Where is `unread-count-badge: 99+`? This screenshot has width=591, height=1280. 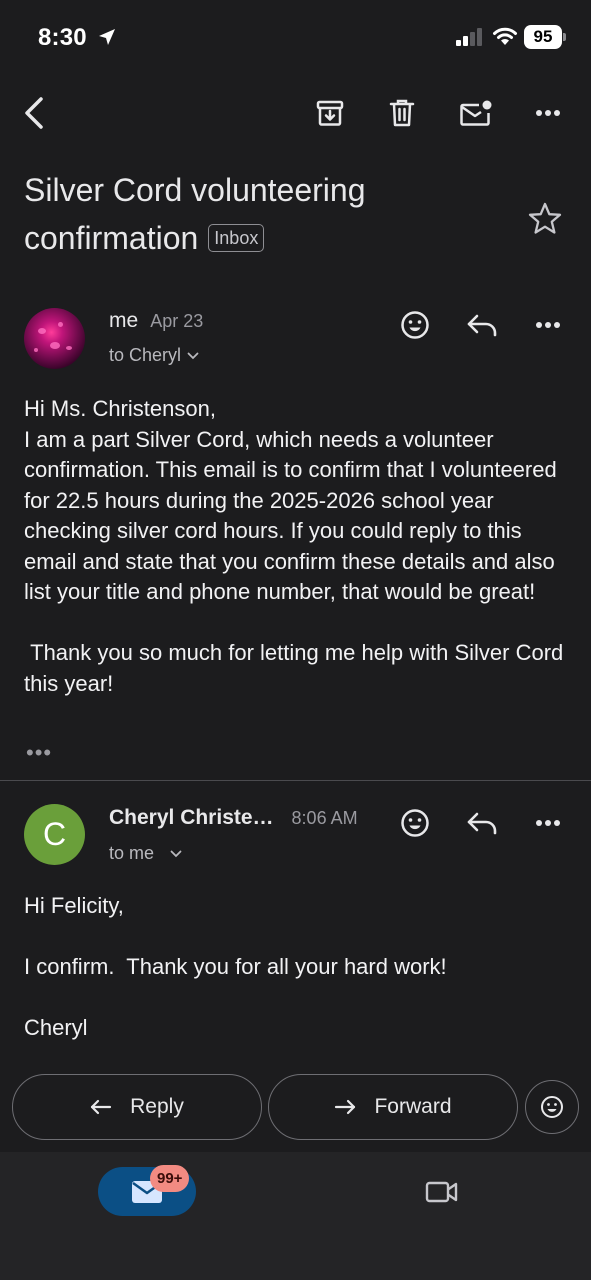
unread-count-badge: 99+ is located at coordinates (170, 1178).